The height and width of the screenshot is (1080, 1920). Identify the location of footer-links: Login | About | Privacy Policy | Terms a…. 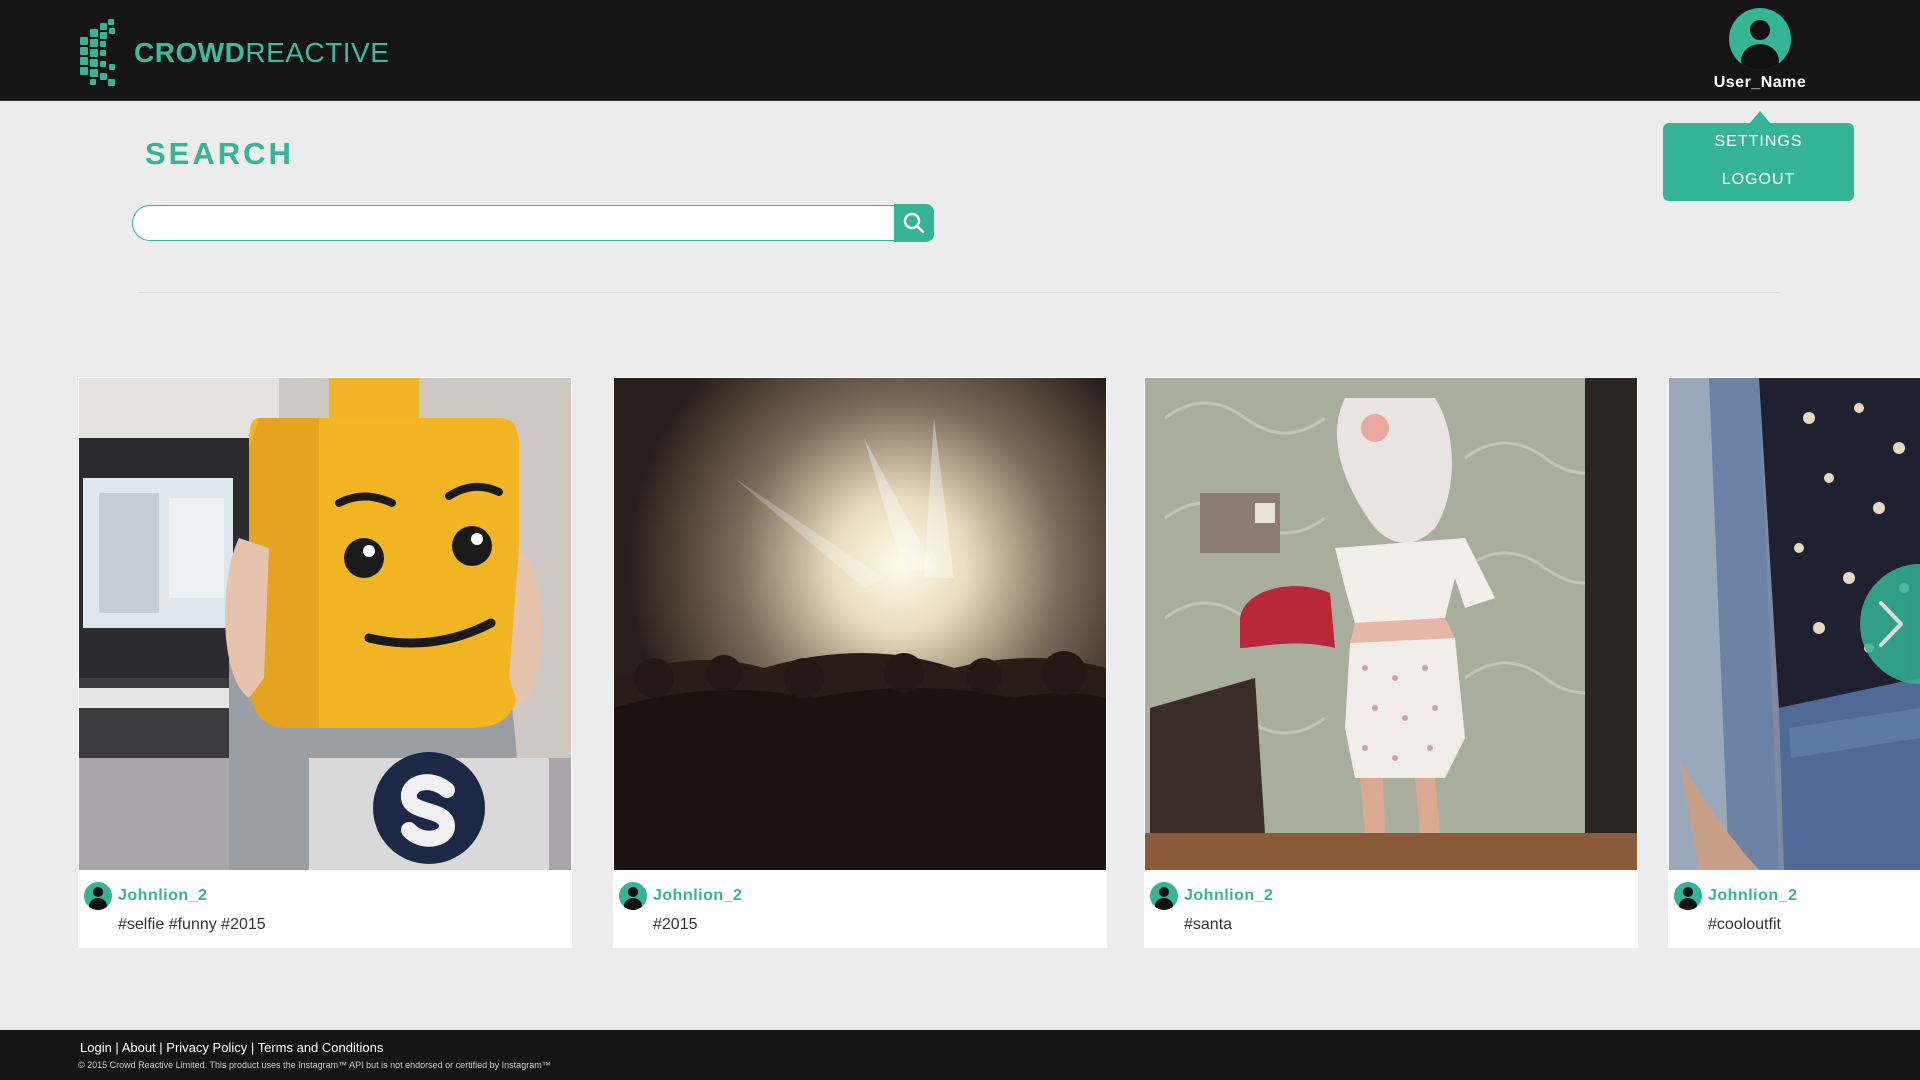
(232, 1047).